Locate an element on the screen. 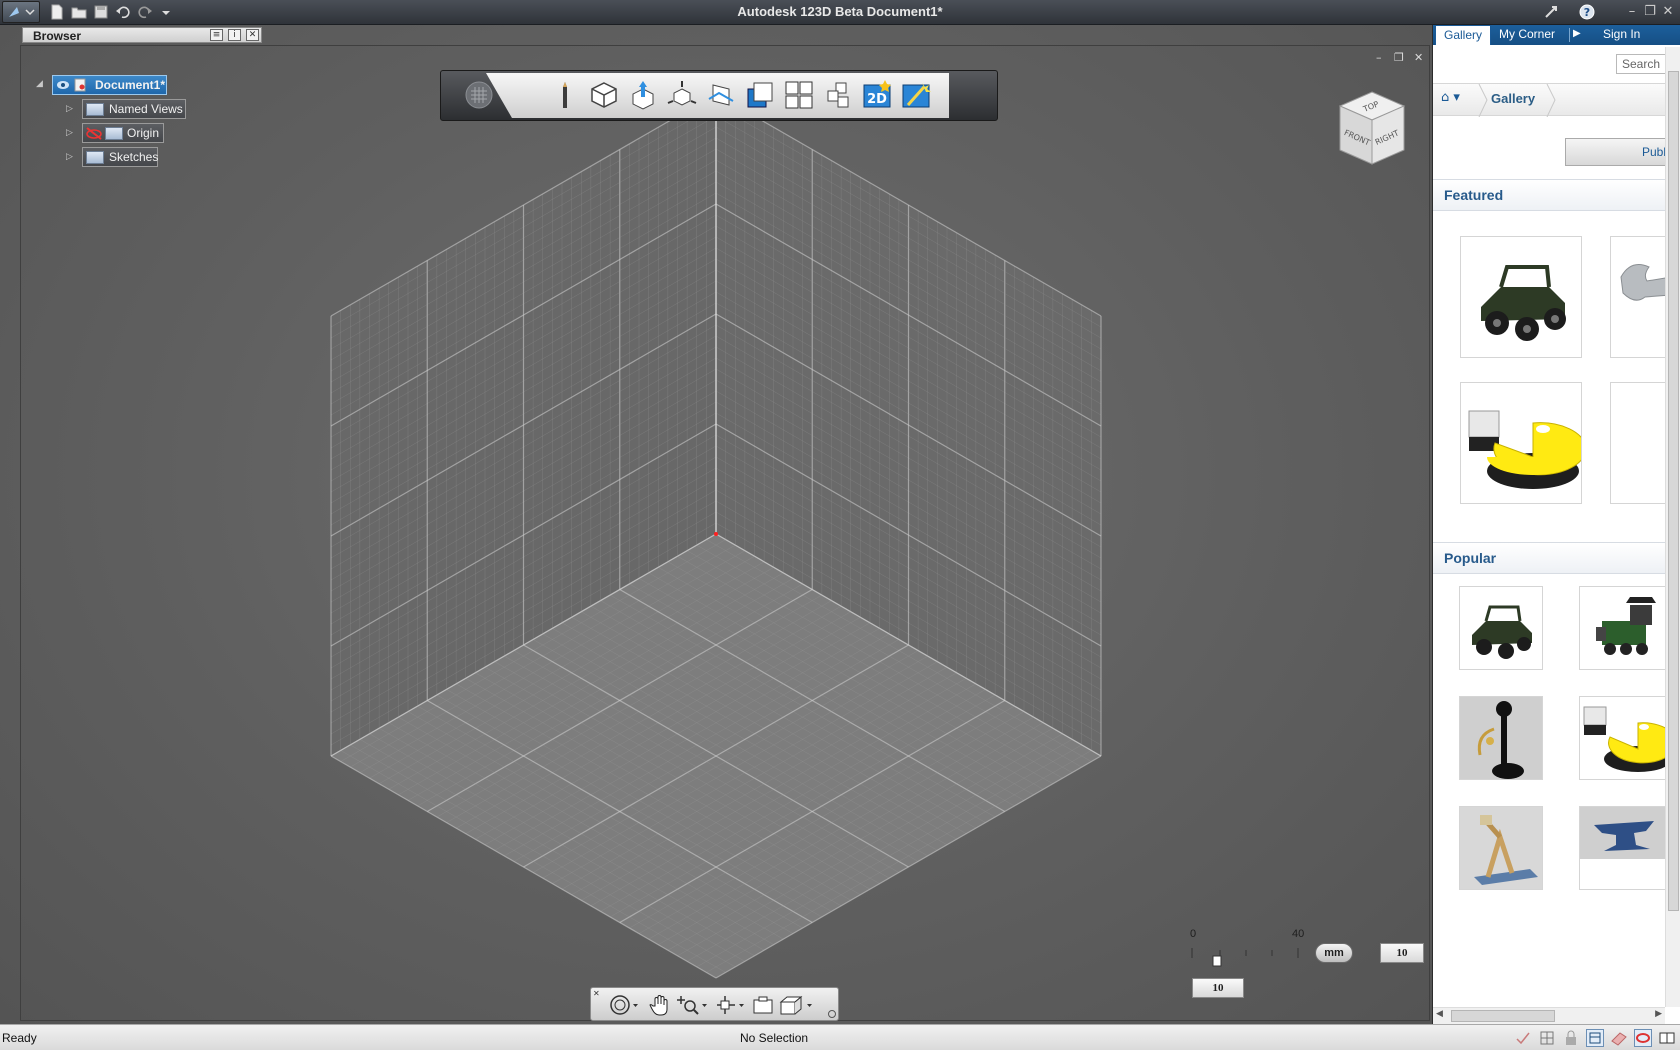 This screenshot has width=1680, height=1050. featured-label: Featured is located at coordinates (1474, 195).